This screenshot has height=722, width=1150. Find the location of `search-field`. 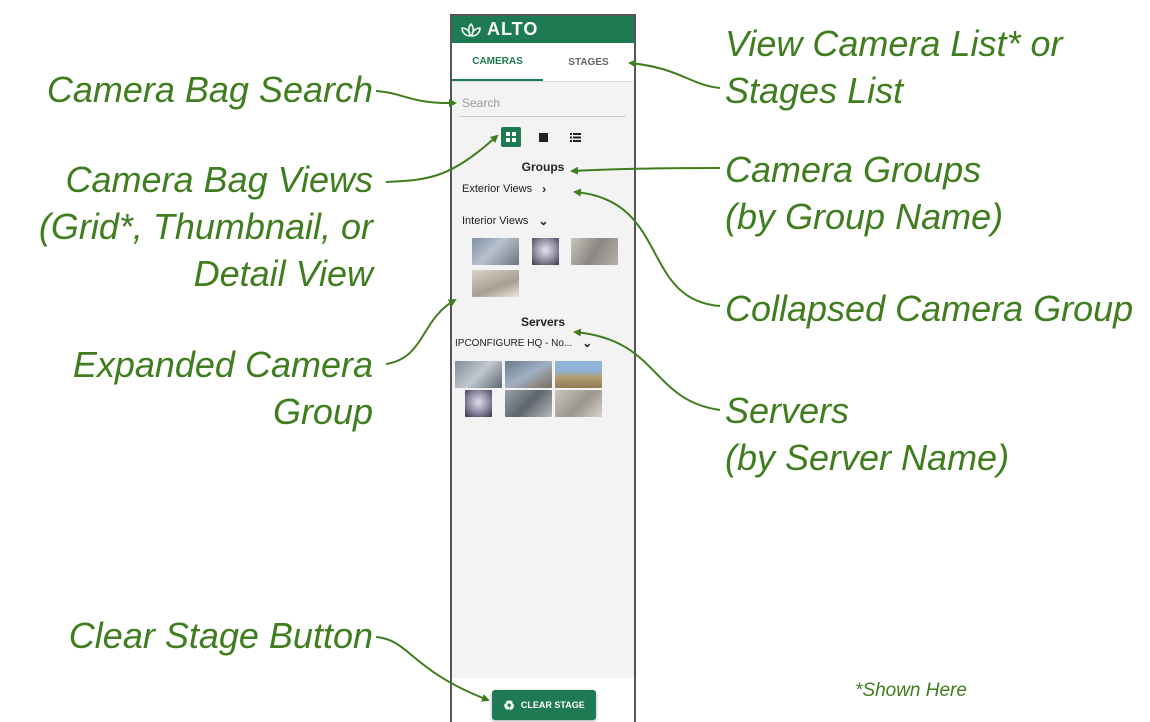

search-field is located at coordinates (545, 105).